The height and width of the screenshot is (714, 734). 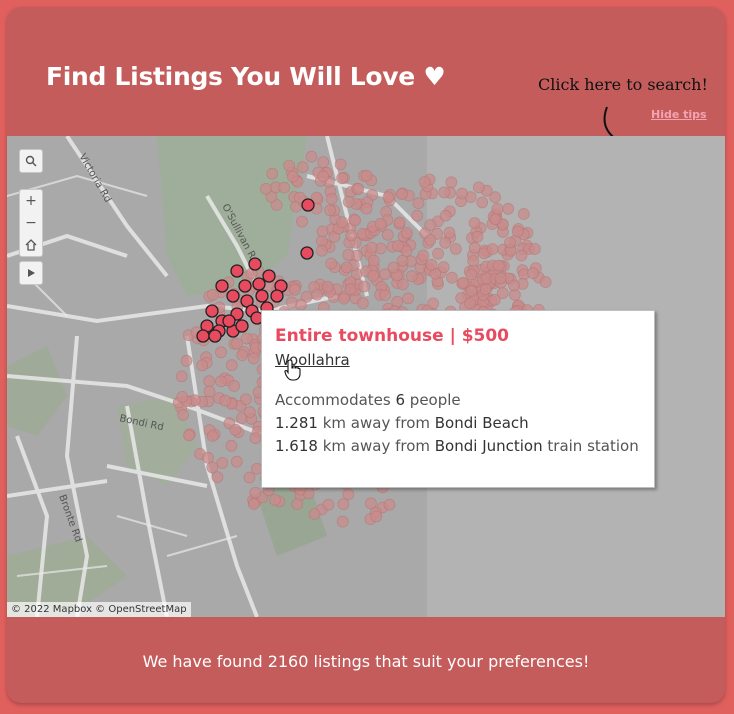 What do you see at coordinates (99, 609) in the screenshot?
I see `map-attribution: © 2022 Mapbox © OpenStreetMap` at bounding box center [99, 609].